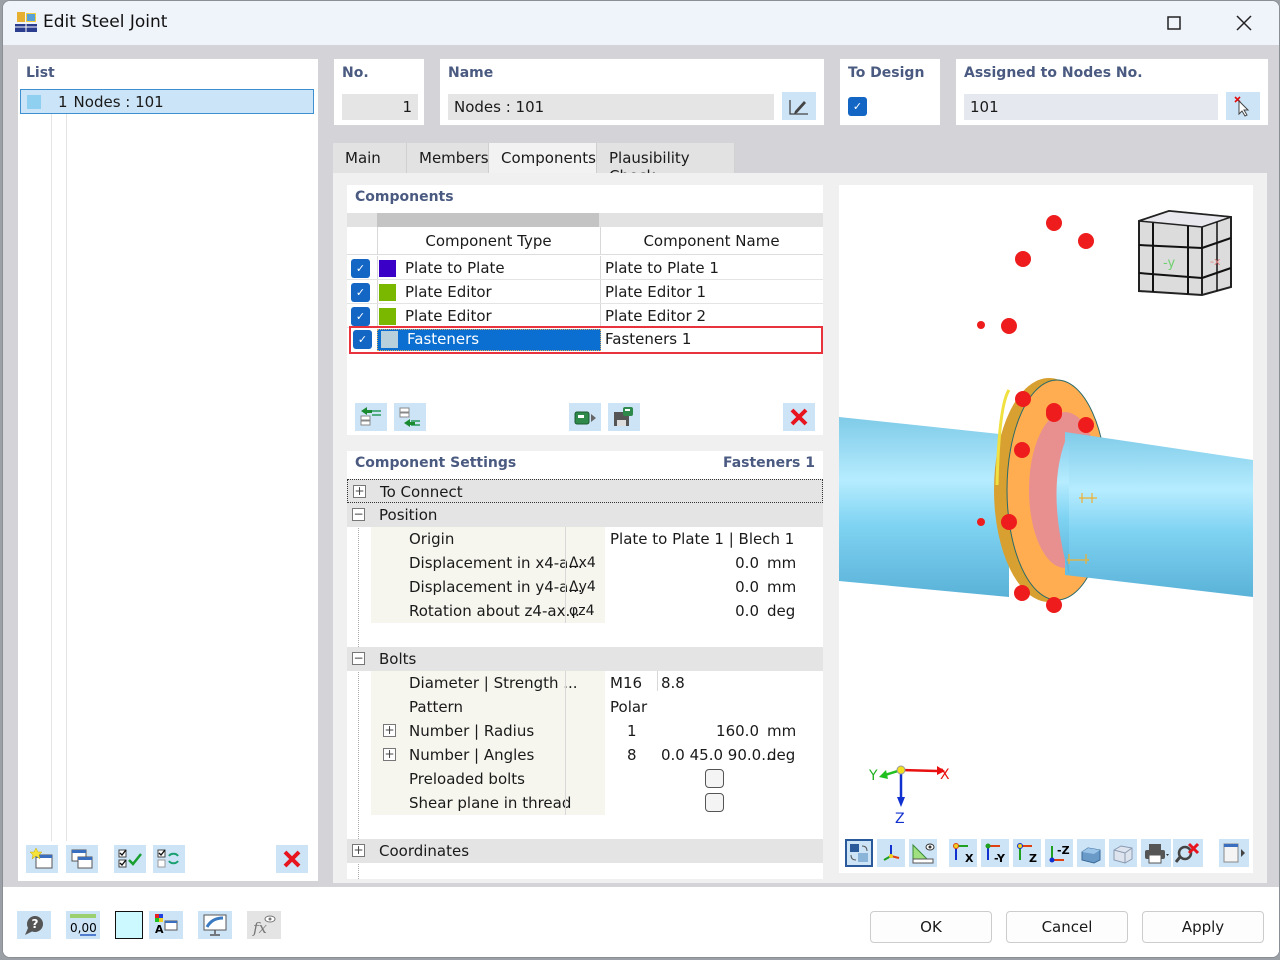  Describe the element at coordinates (632, 731) in the screenshot. I see `radius-number-value: 1` at that location.